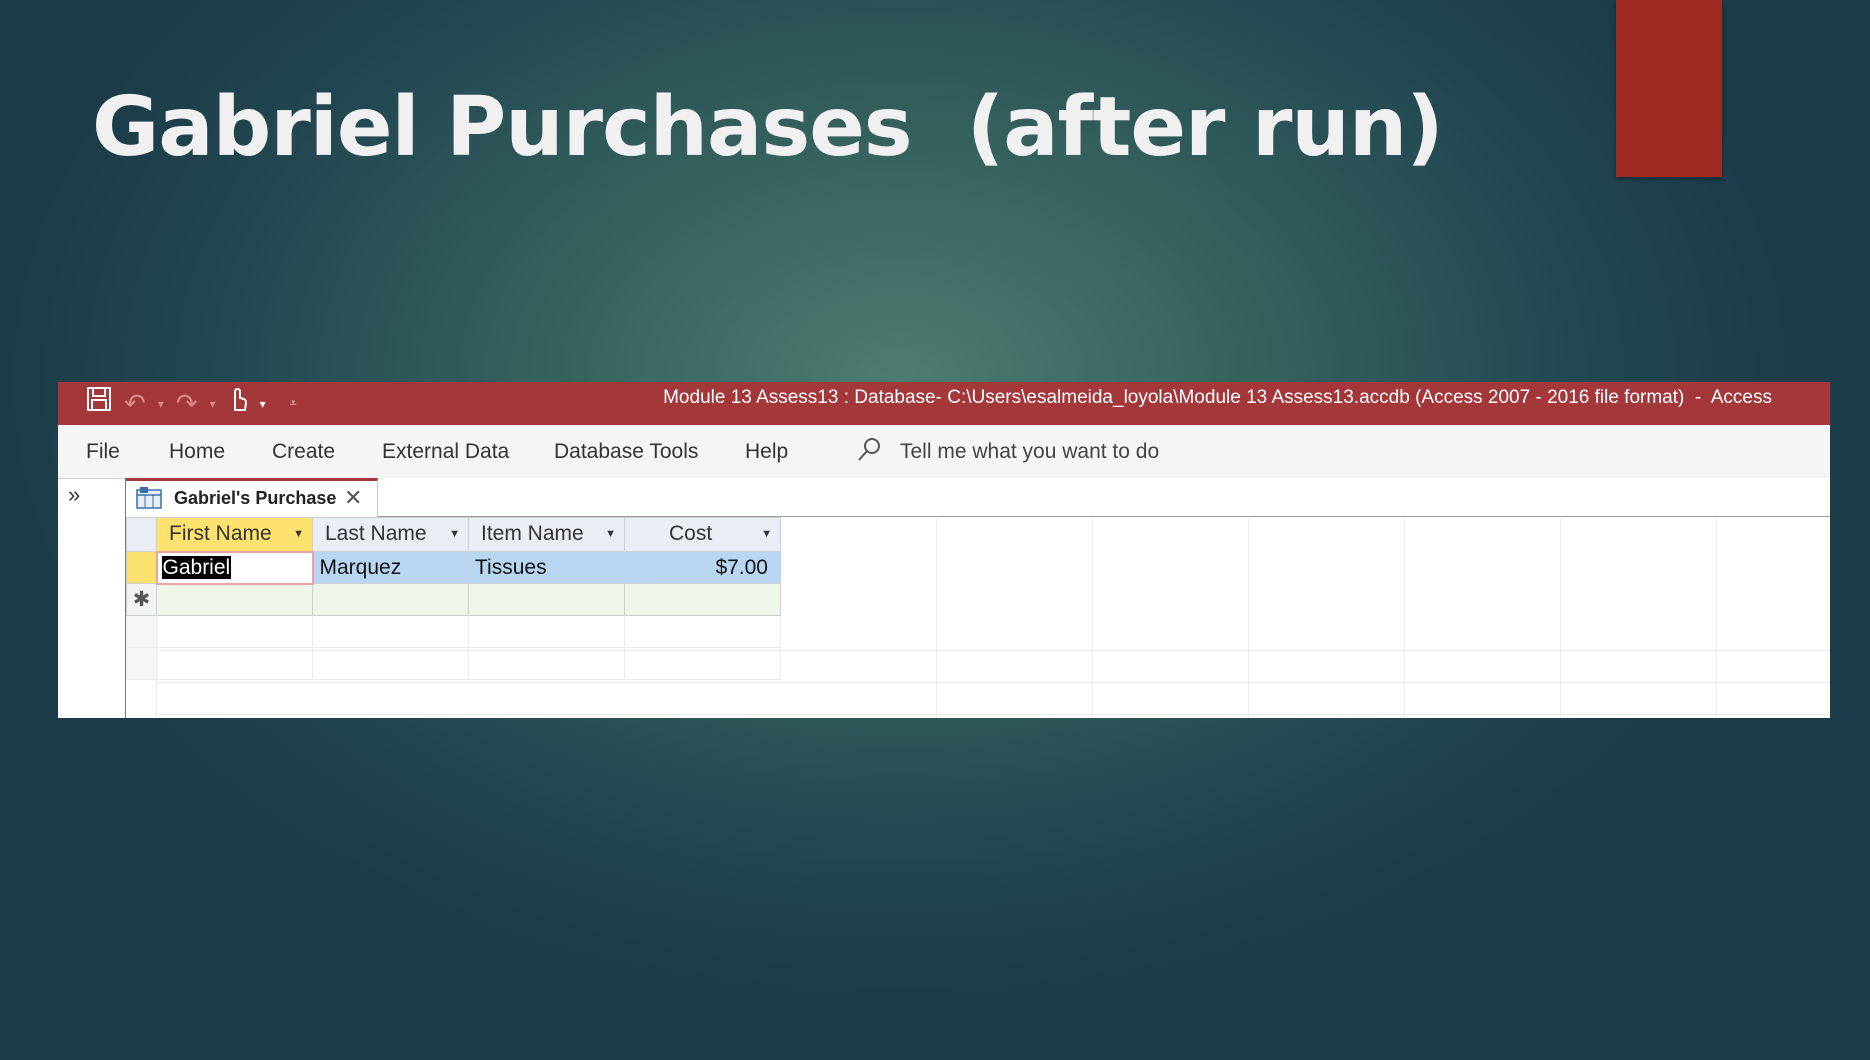 The width and height of the screenshot is (1870, 1060). I want to click on header-row: First Name ▼ Last Name ▼ Item Name ▼ Cost ▼, so click(453, 534).